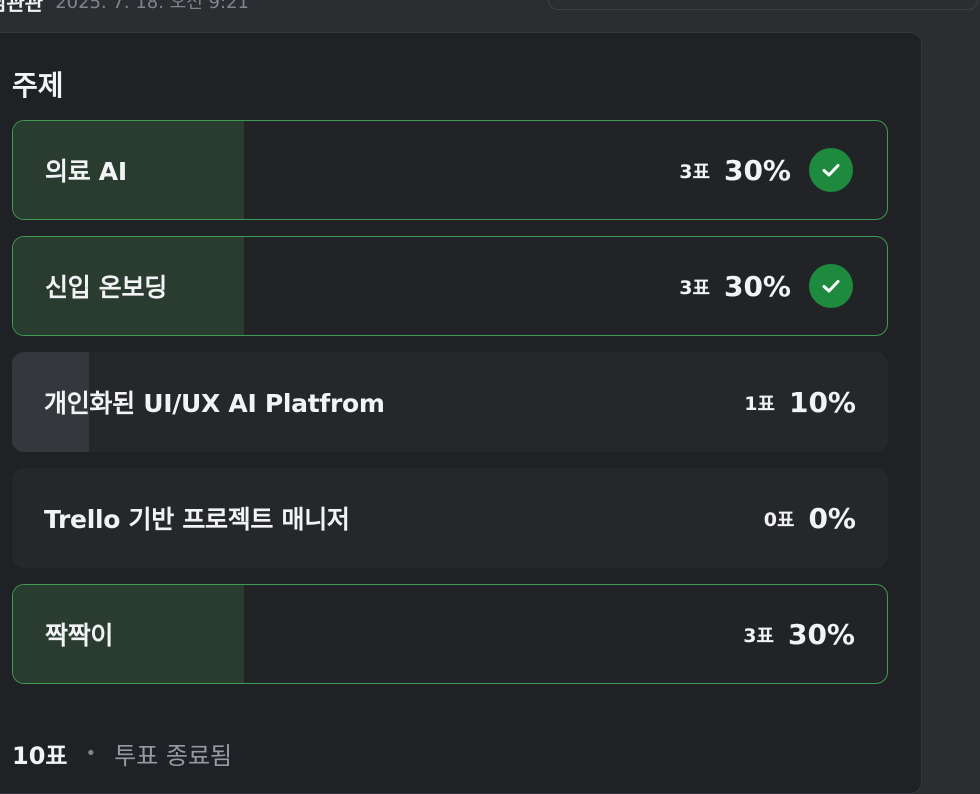 The height and width of the screenshot is (794, 980). What do you see at coordinates (763, 5) in the screenshot?
I see `top-right-panel` at bounding box center [763, 5].